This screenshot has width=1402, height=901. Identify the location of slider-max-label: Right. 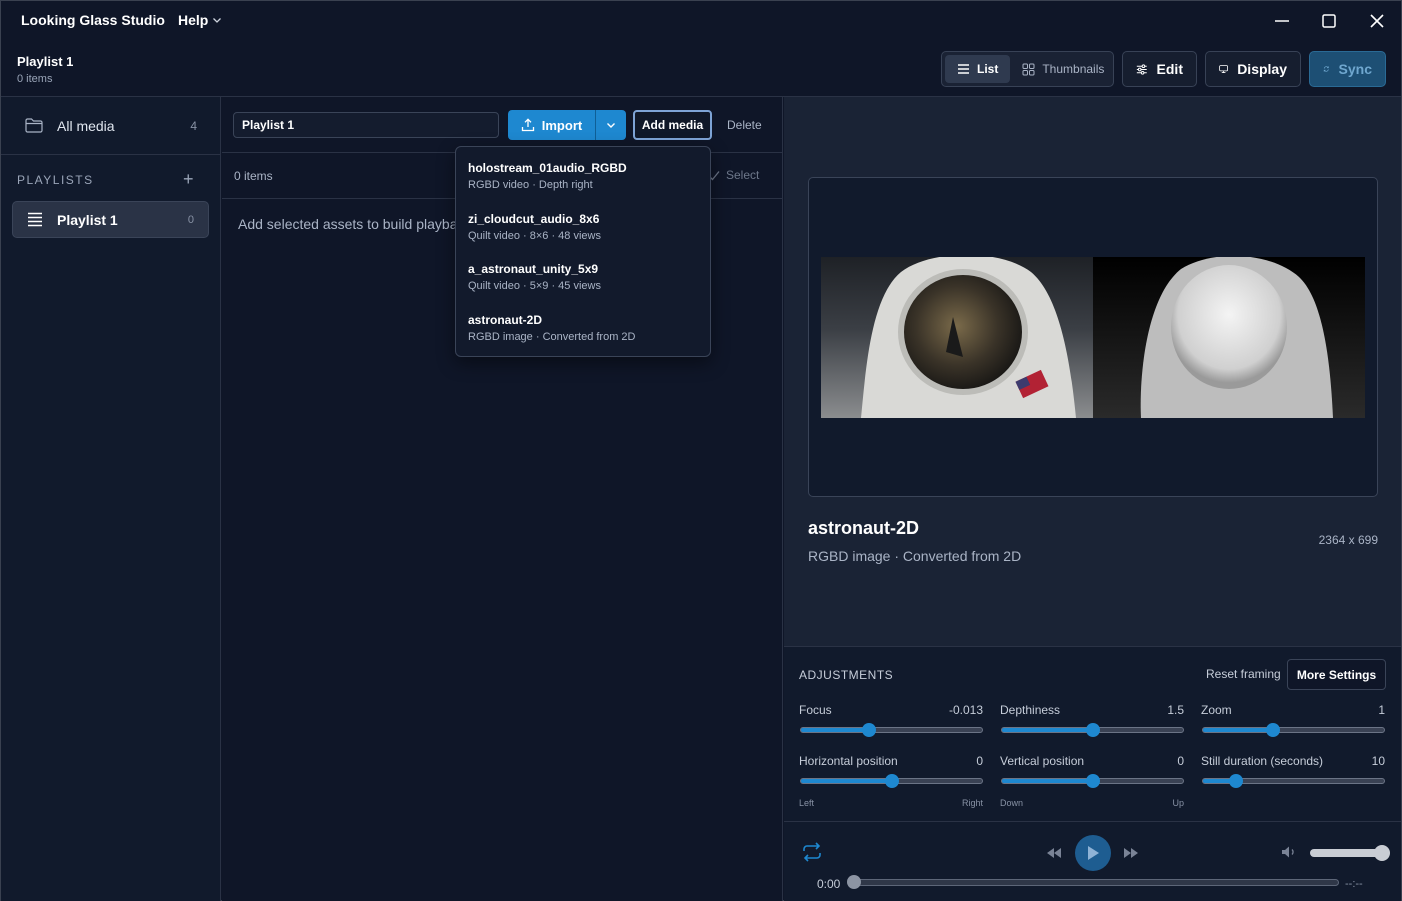
(972, 803).